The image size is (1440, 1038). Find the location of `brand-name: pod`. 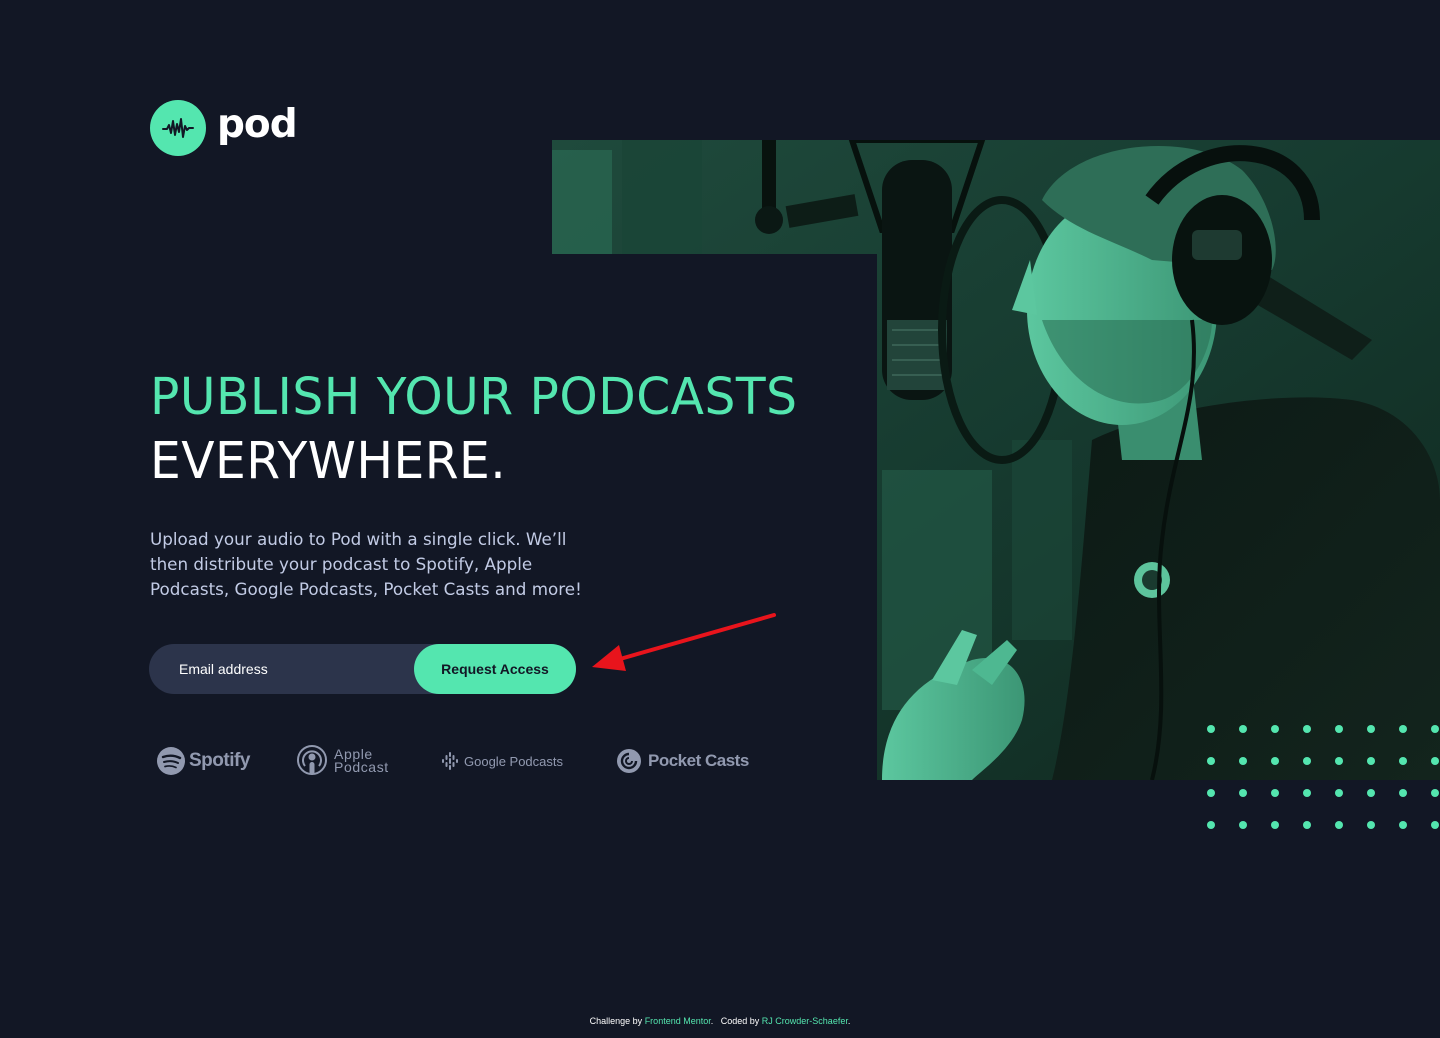

brand-name: pod is located at coordinates (257, 124).